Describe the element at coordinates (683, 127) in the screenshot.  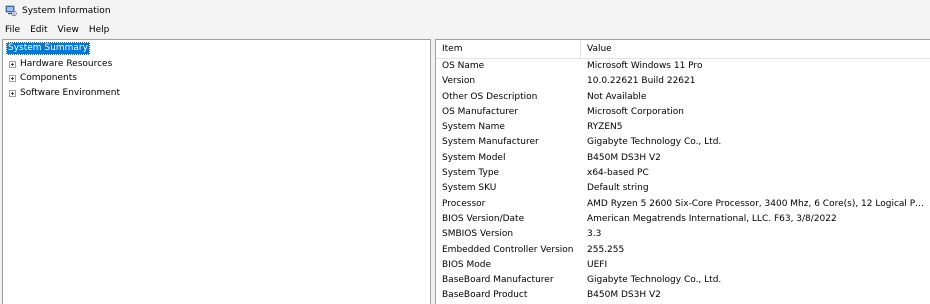
I see `table-row: System Name RYZEN5` at that location.